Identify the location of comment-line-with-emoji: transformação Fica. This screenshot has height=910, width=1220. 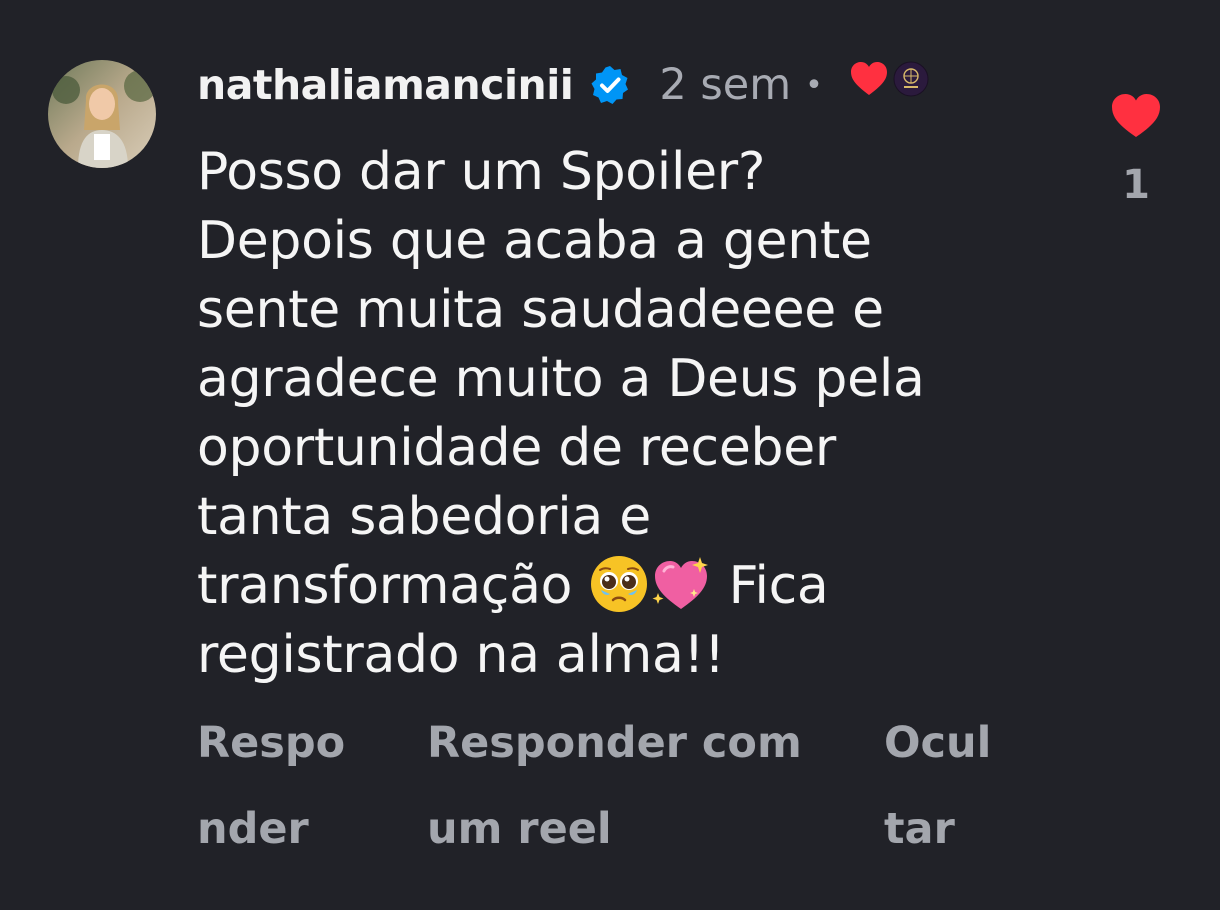
(627, 586).